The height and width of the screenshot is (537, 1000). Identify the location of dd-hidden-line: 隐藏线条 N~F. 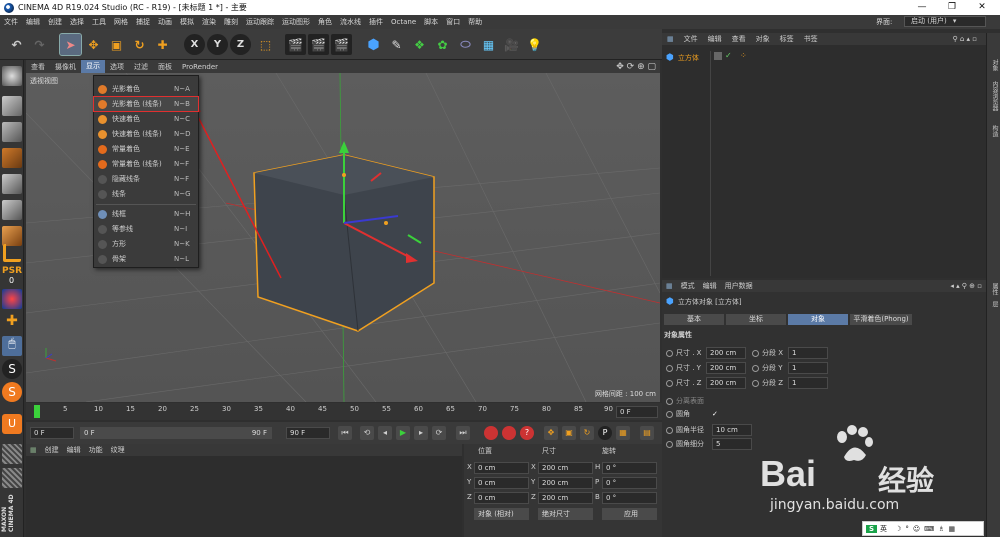
(146, 179).